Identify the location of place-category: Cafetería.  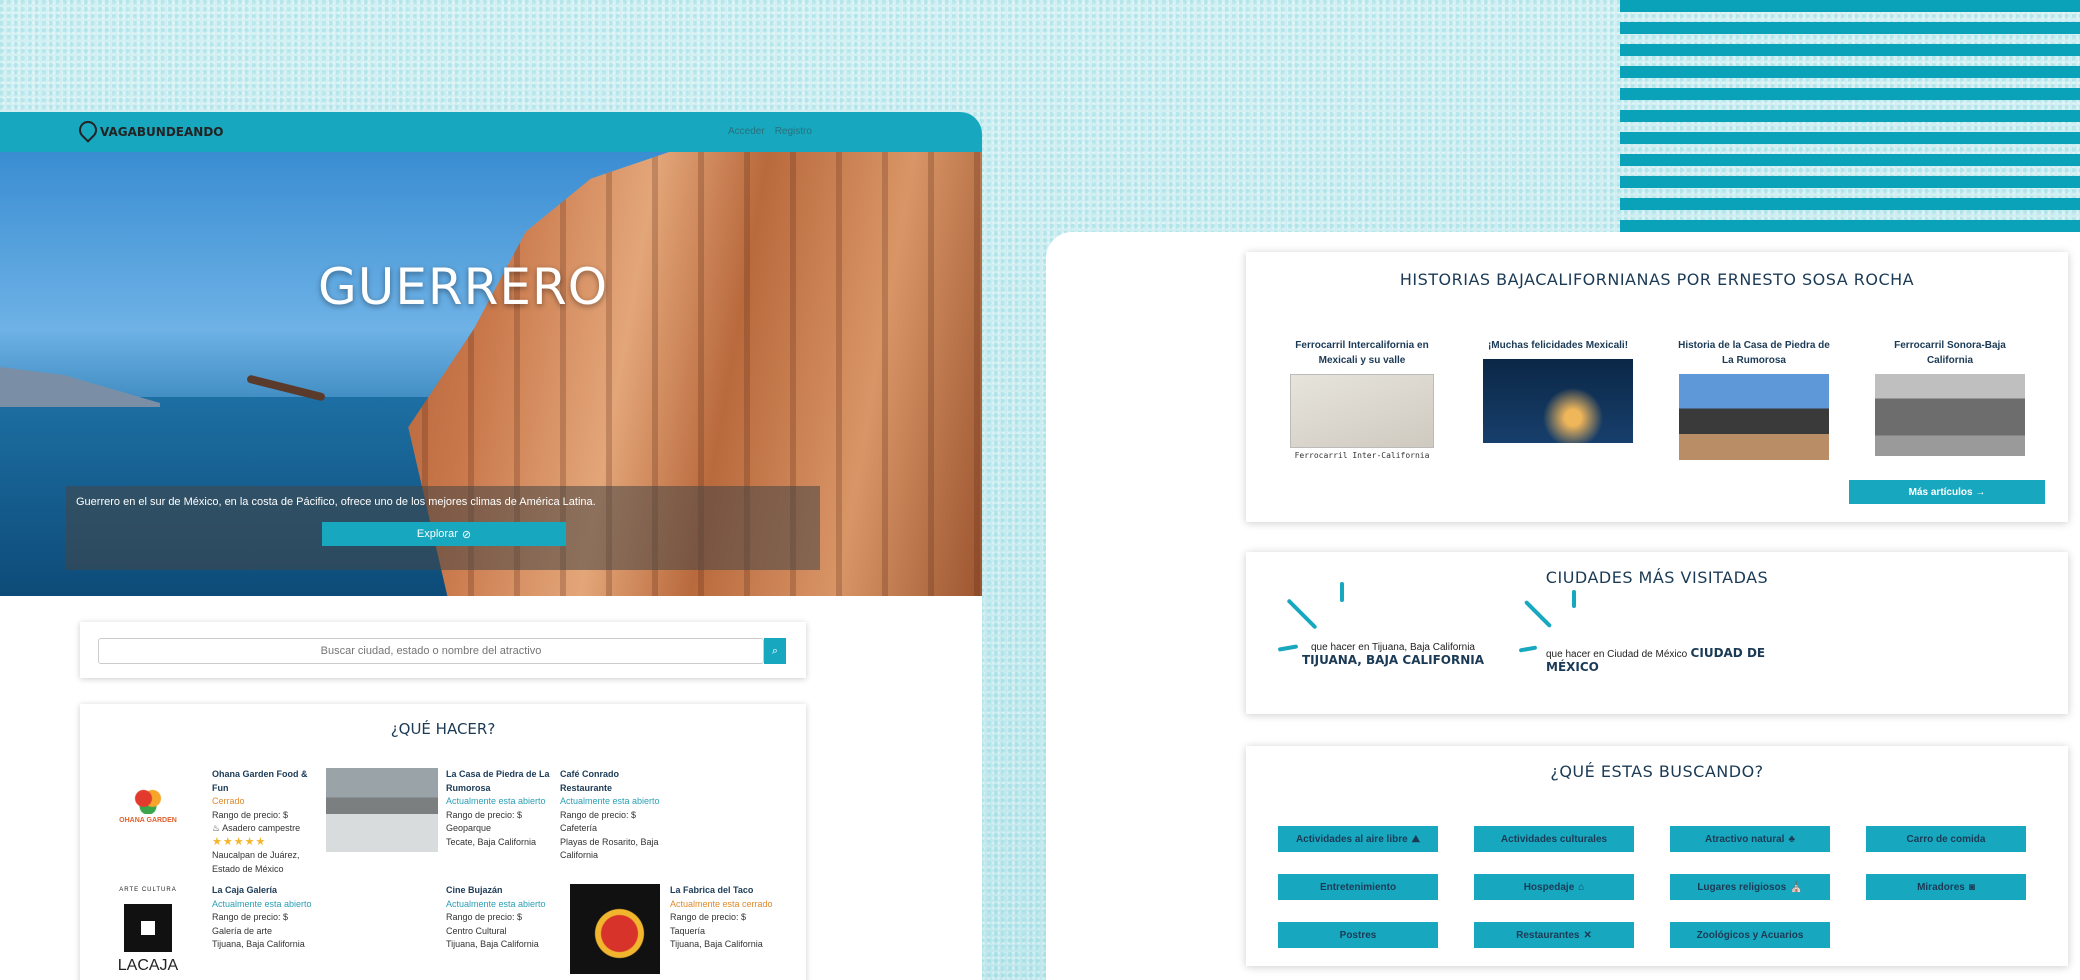
(579, 828).